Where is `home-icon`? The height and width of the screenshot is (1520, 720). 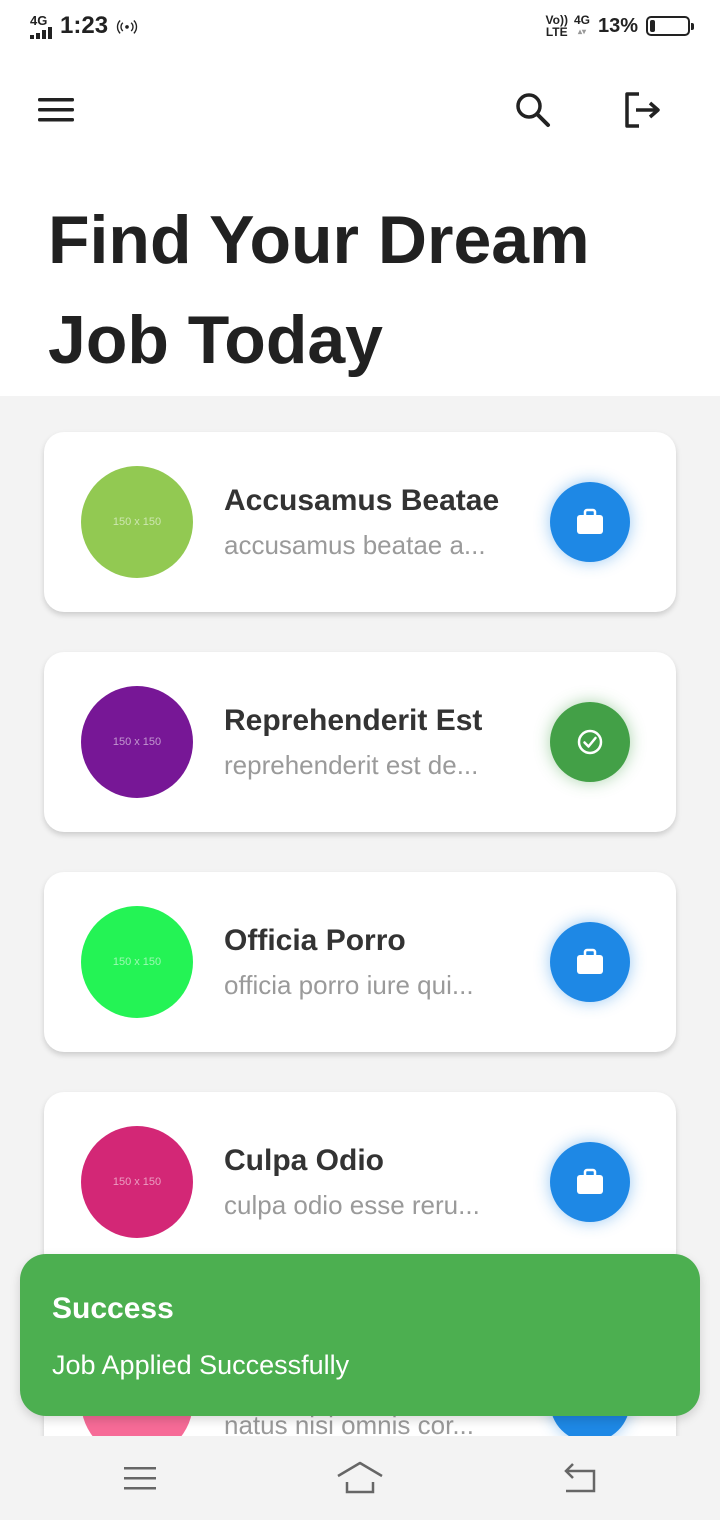
home-icon is located at coordinates (360, 1477).